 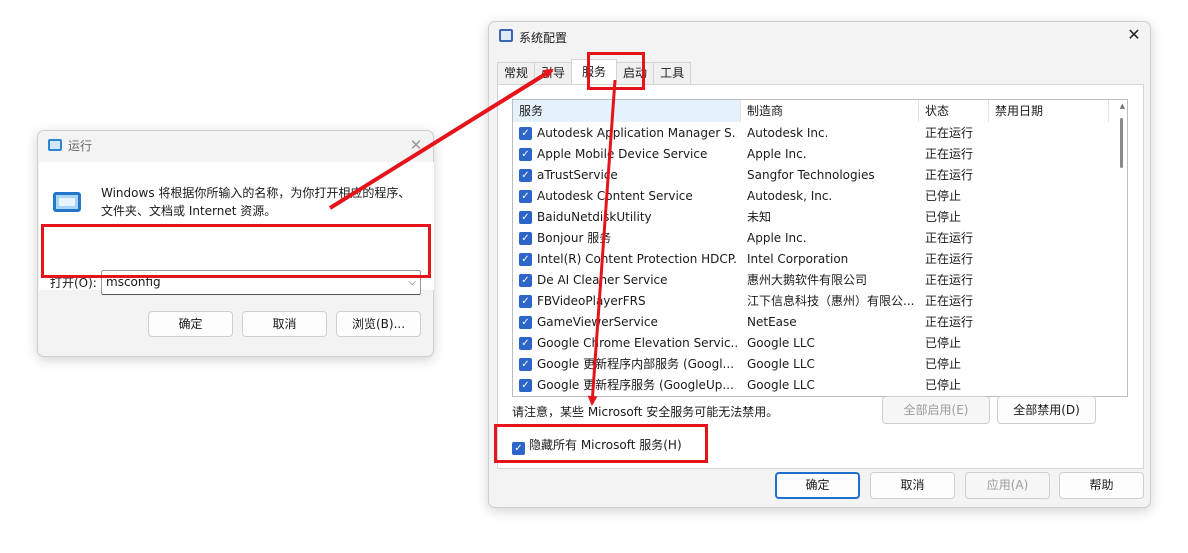 What do you see at coordinates (441, 139) in the screenshot?
I see `arrow-to-services-tab` at bounding box center [441, 139].